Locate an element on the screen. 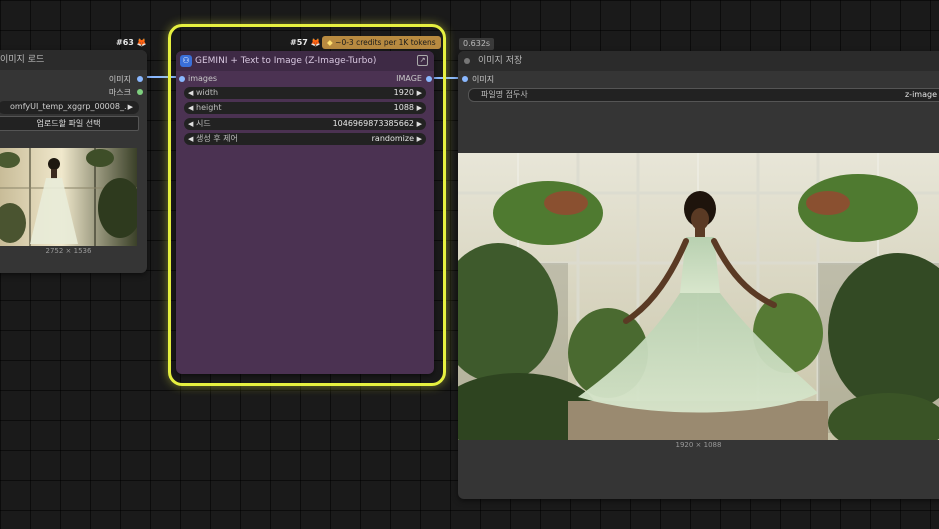  output-port-image is located at coordinates (140, 79).